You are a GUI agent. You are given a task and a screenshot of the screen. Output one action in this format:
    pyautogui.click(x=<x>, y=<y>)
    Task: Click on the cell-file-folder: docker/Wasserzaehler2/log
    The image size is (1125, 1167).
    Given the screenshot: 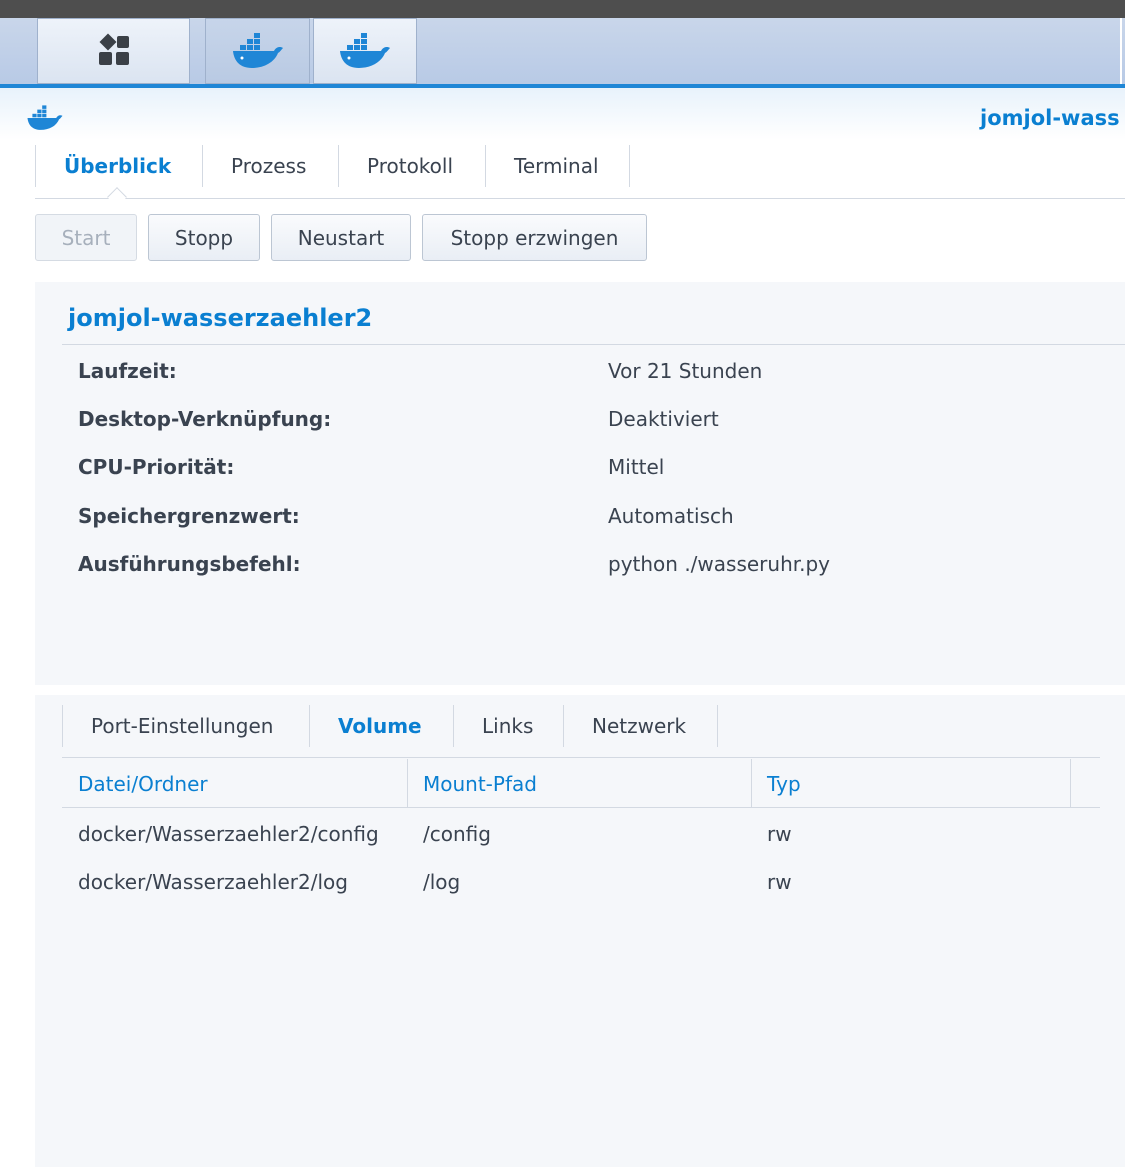 What is the action you would take?
    pyautogui.click(x=213, y=882)
    